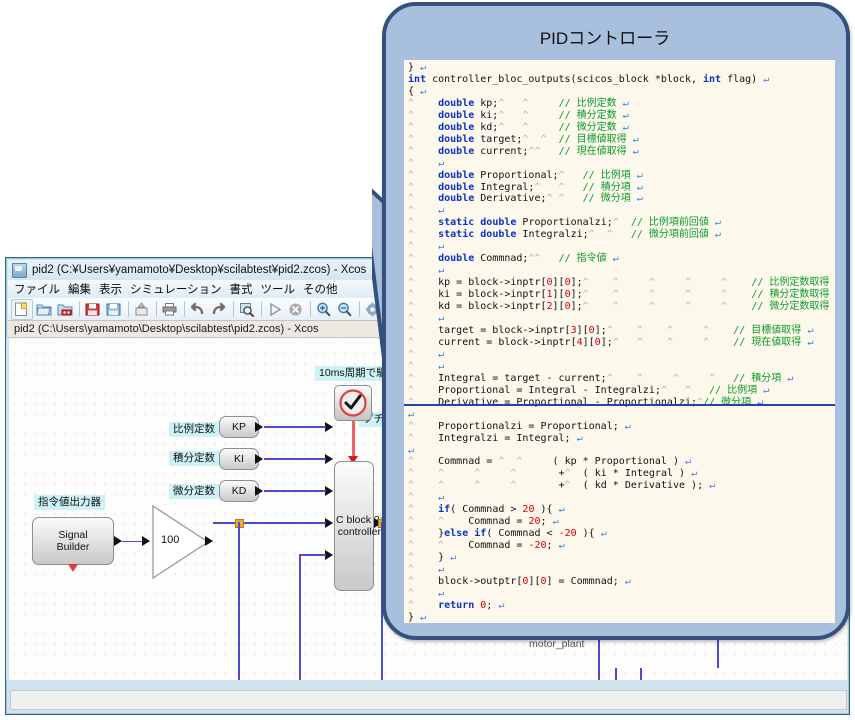 This screenshot has height=720, width=855. I want to click on code-caret-line, so click(619, 405).